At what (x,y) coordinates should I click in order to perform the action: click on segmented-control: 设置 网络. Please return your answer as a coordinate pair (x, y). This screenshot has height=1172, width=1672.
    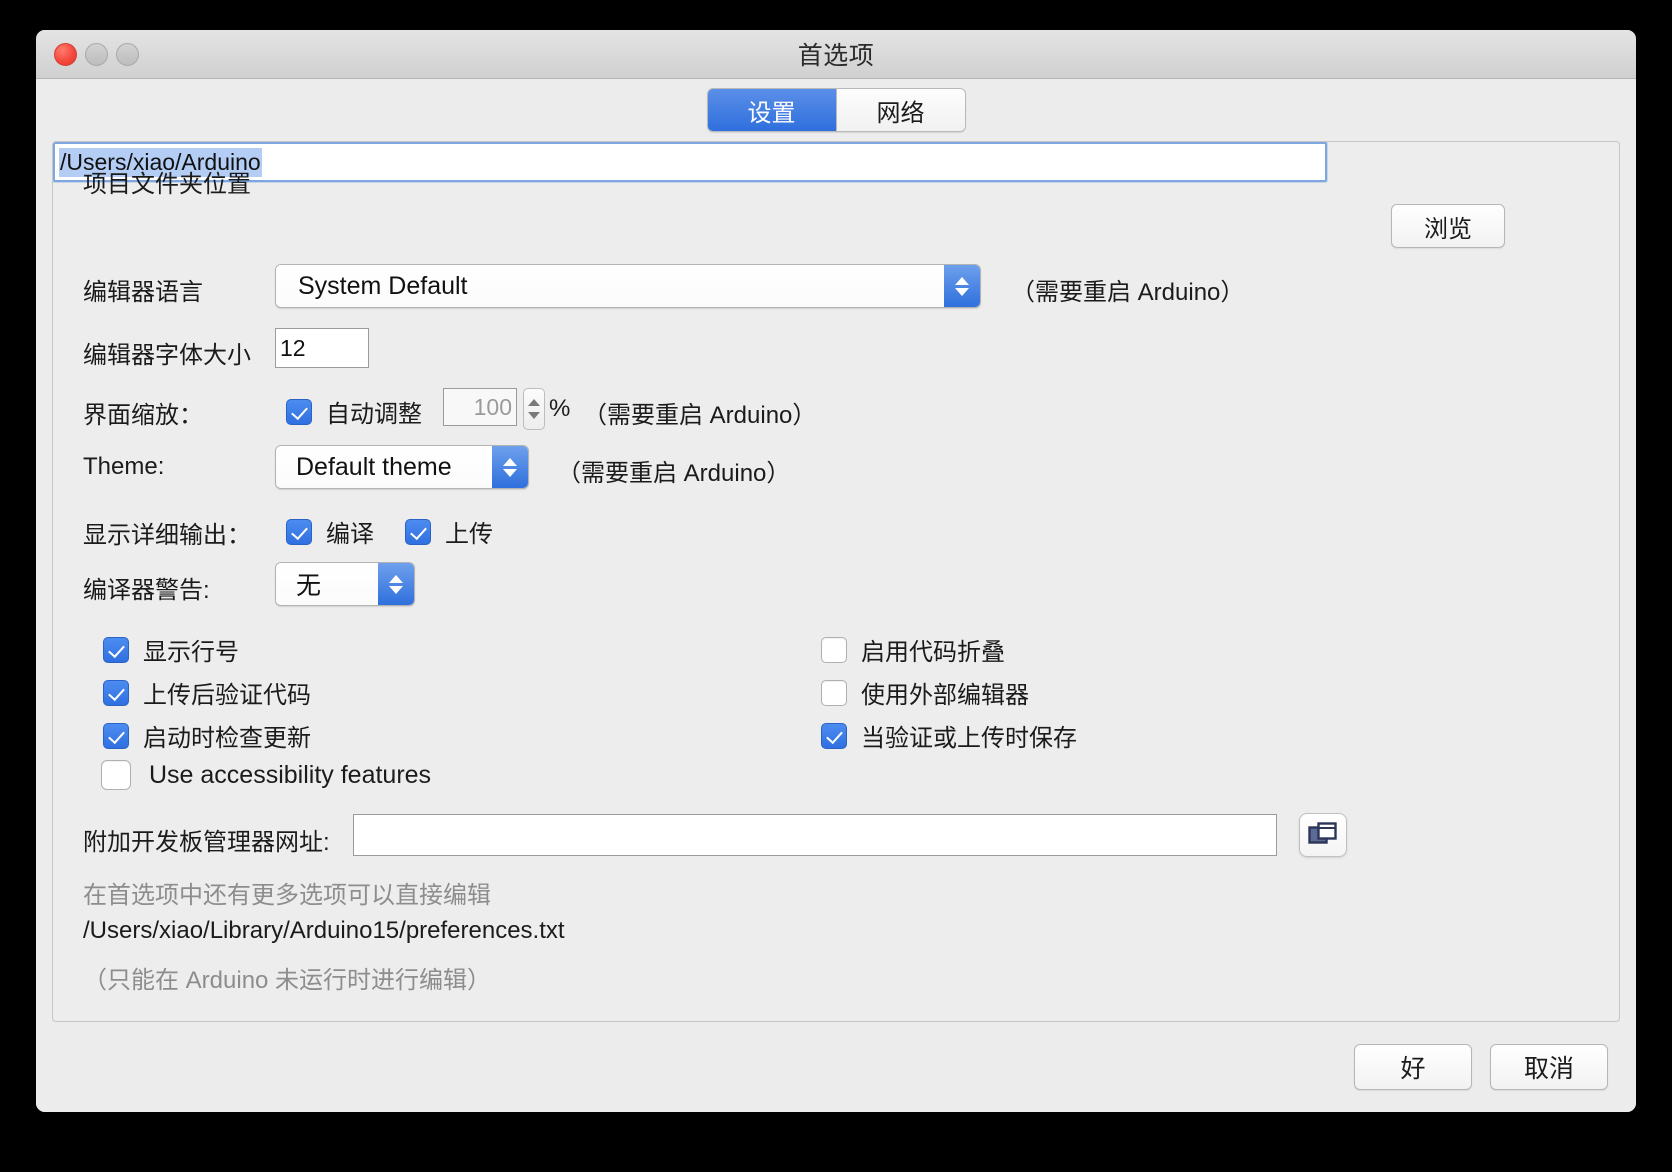
    Looking at the image, I should click on (836, 110).